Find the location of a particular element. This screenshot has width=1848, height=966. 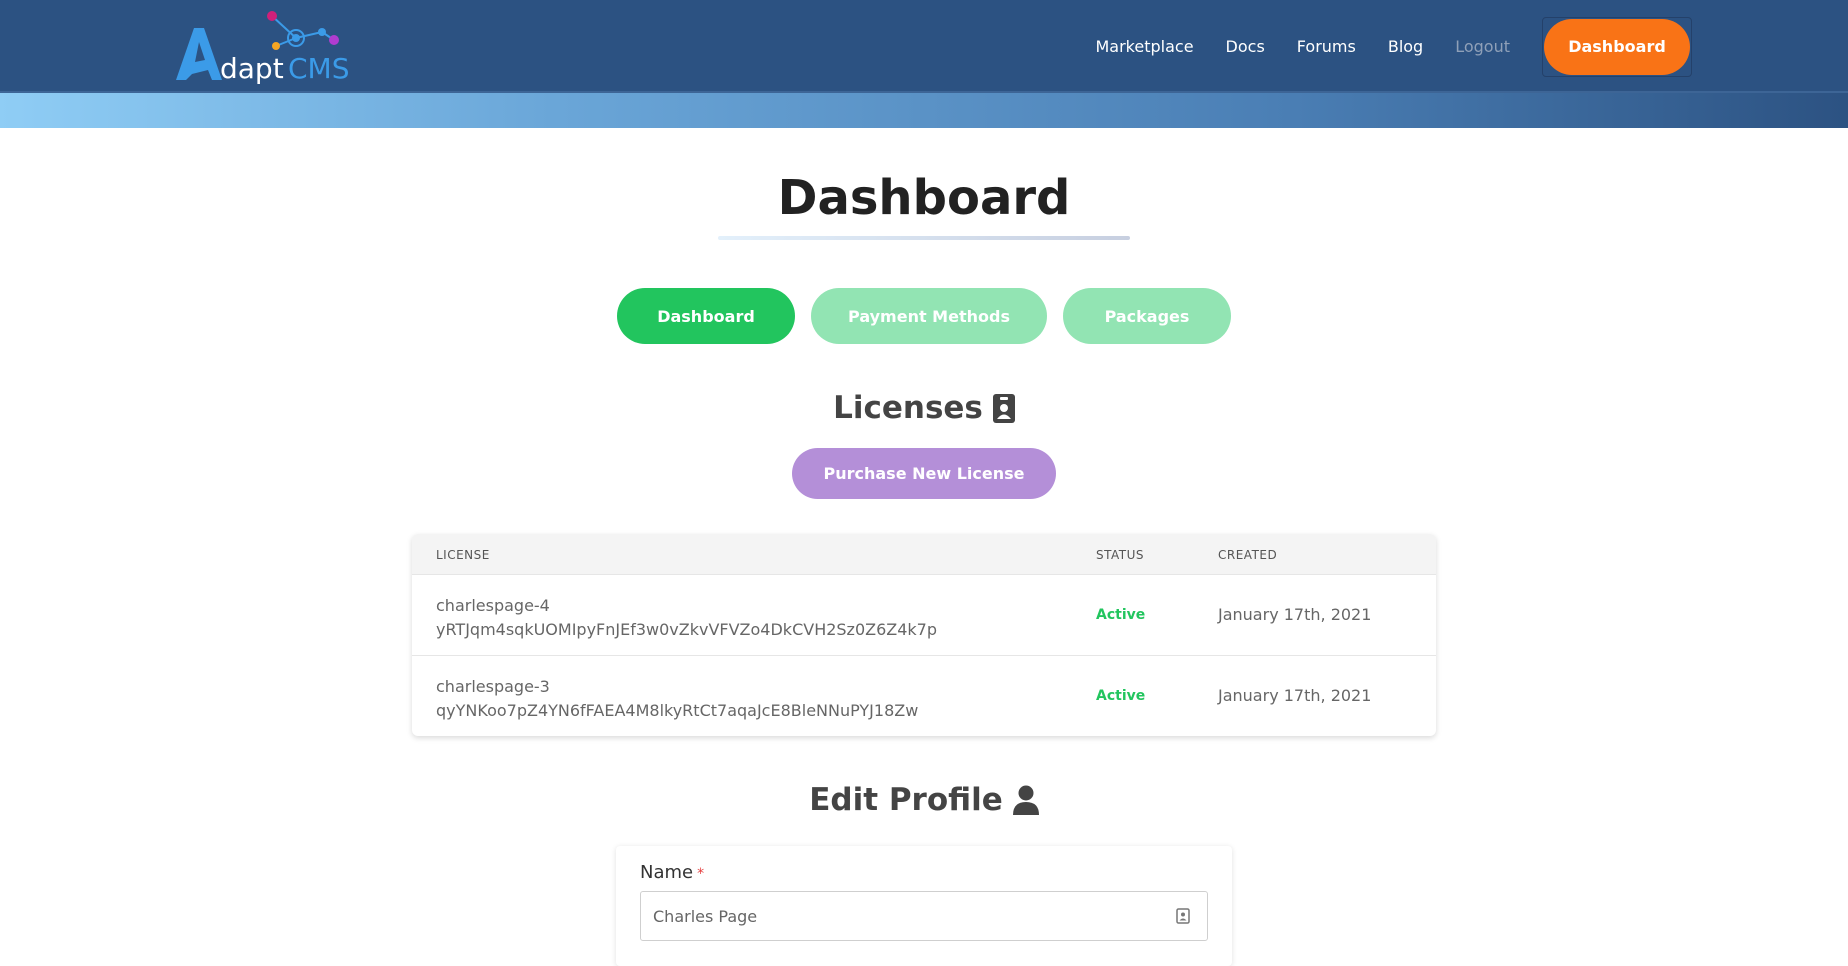

adaptcms-logo: dapt CMS is located at coordinates (267, 47).